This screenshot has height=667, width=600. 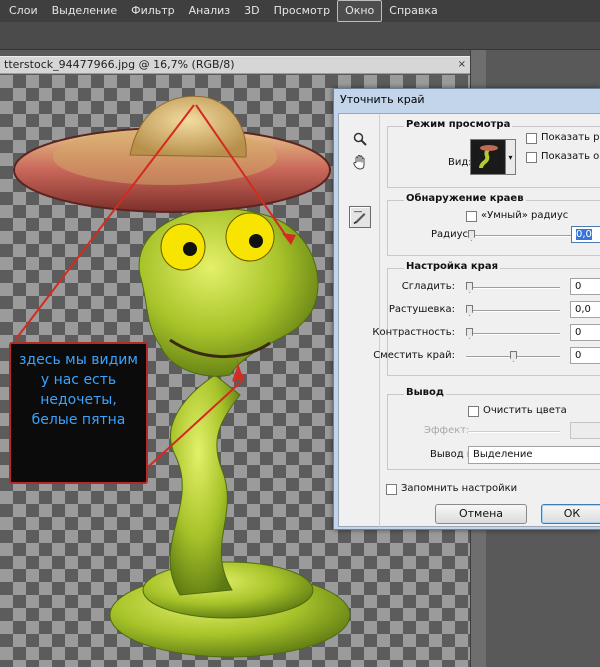 I want to click on shift-edge-slider-thumb, so click(x=513, y=356).